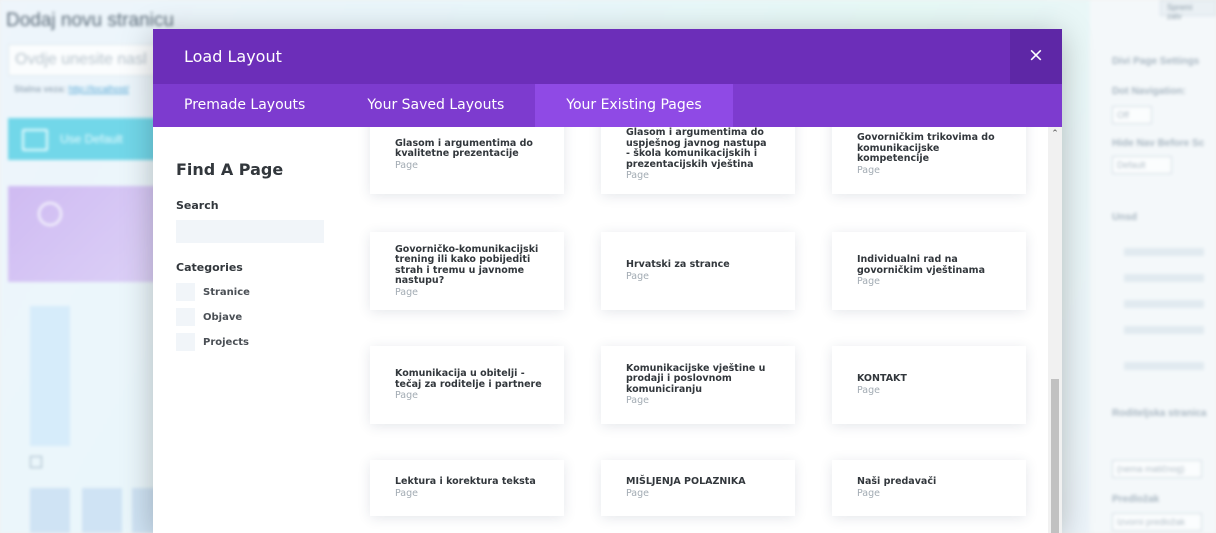 The image size is (1216, 533). Describe the element at coordinates (634, 105) in the screenshot. I see `tab-existing-pages: Your Existing Pages` at that location.